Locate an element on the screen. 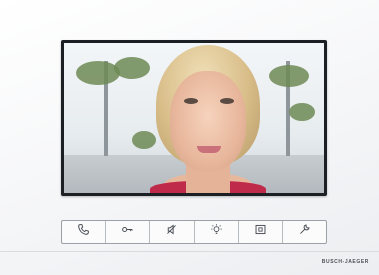 This screenshot has height=275, width=379. talk-button is located at coordinates (84, 232).